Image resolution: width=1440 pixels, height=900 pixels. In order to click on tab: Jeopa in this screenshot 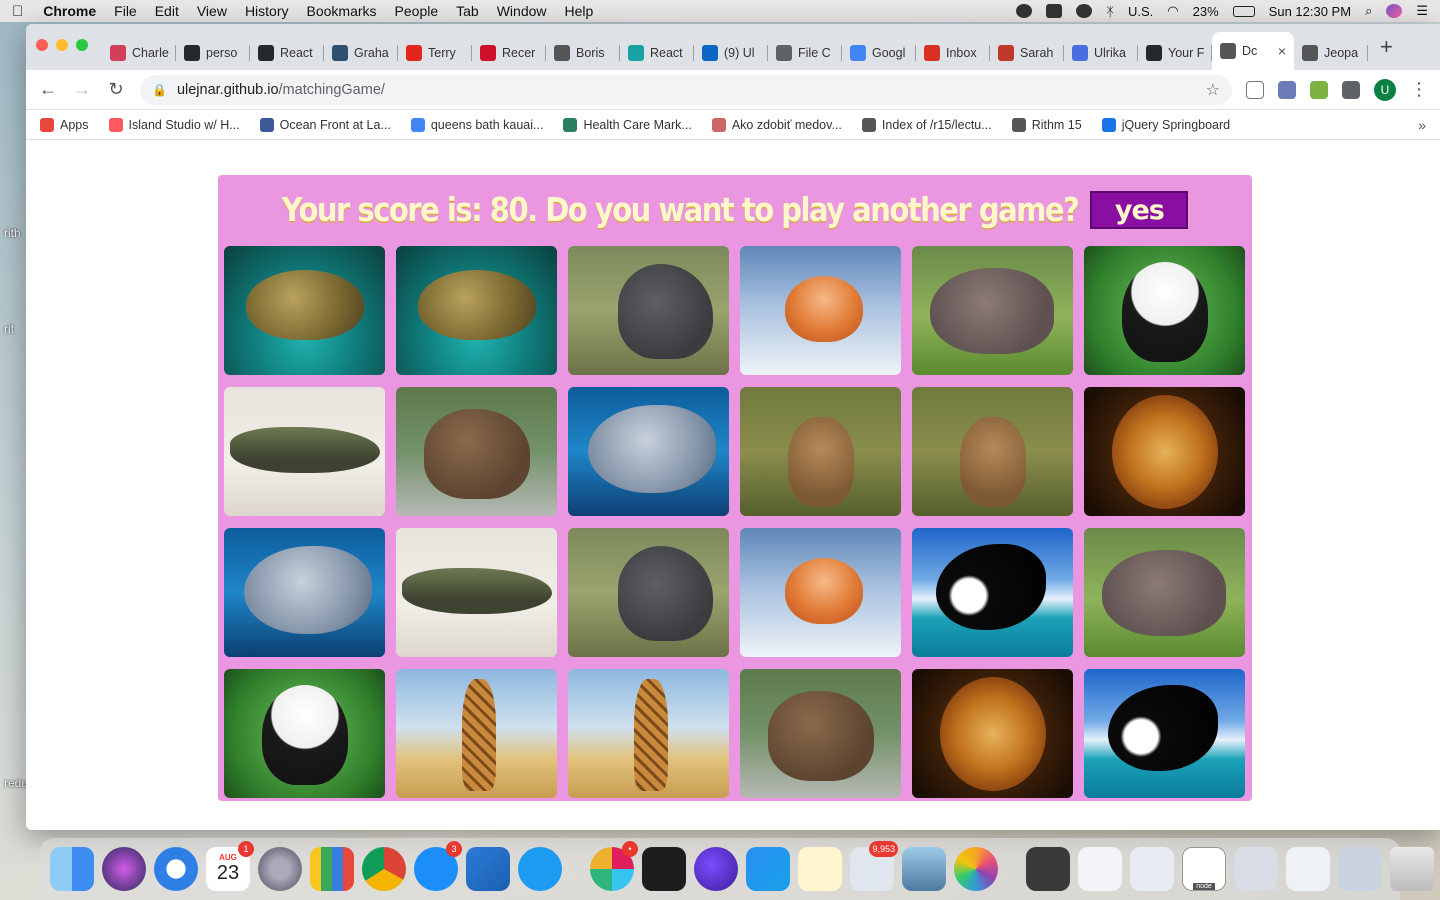, I will do `click(1331, 53)`.